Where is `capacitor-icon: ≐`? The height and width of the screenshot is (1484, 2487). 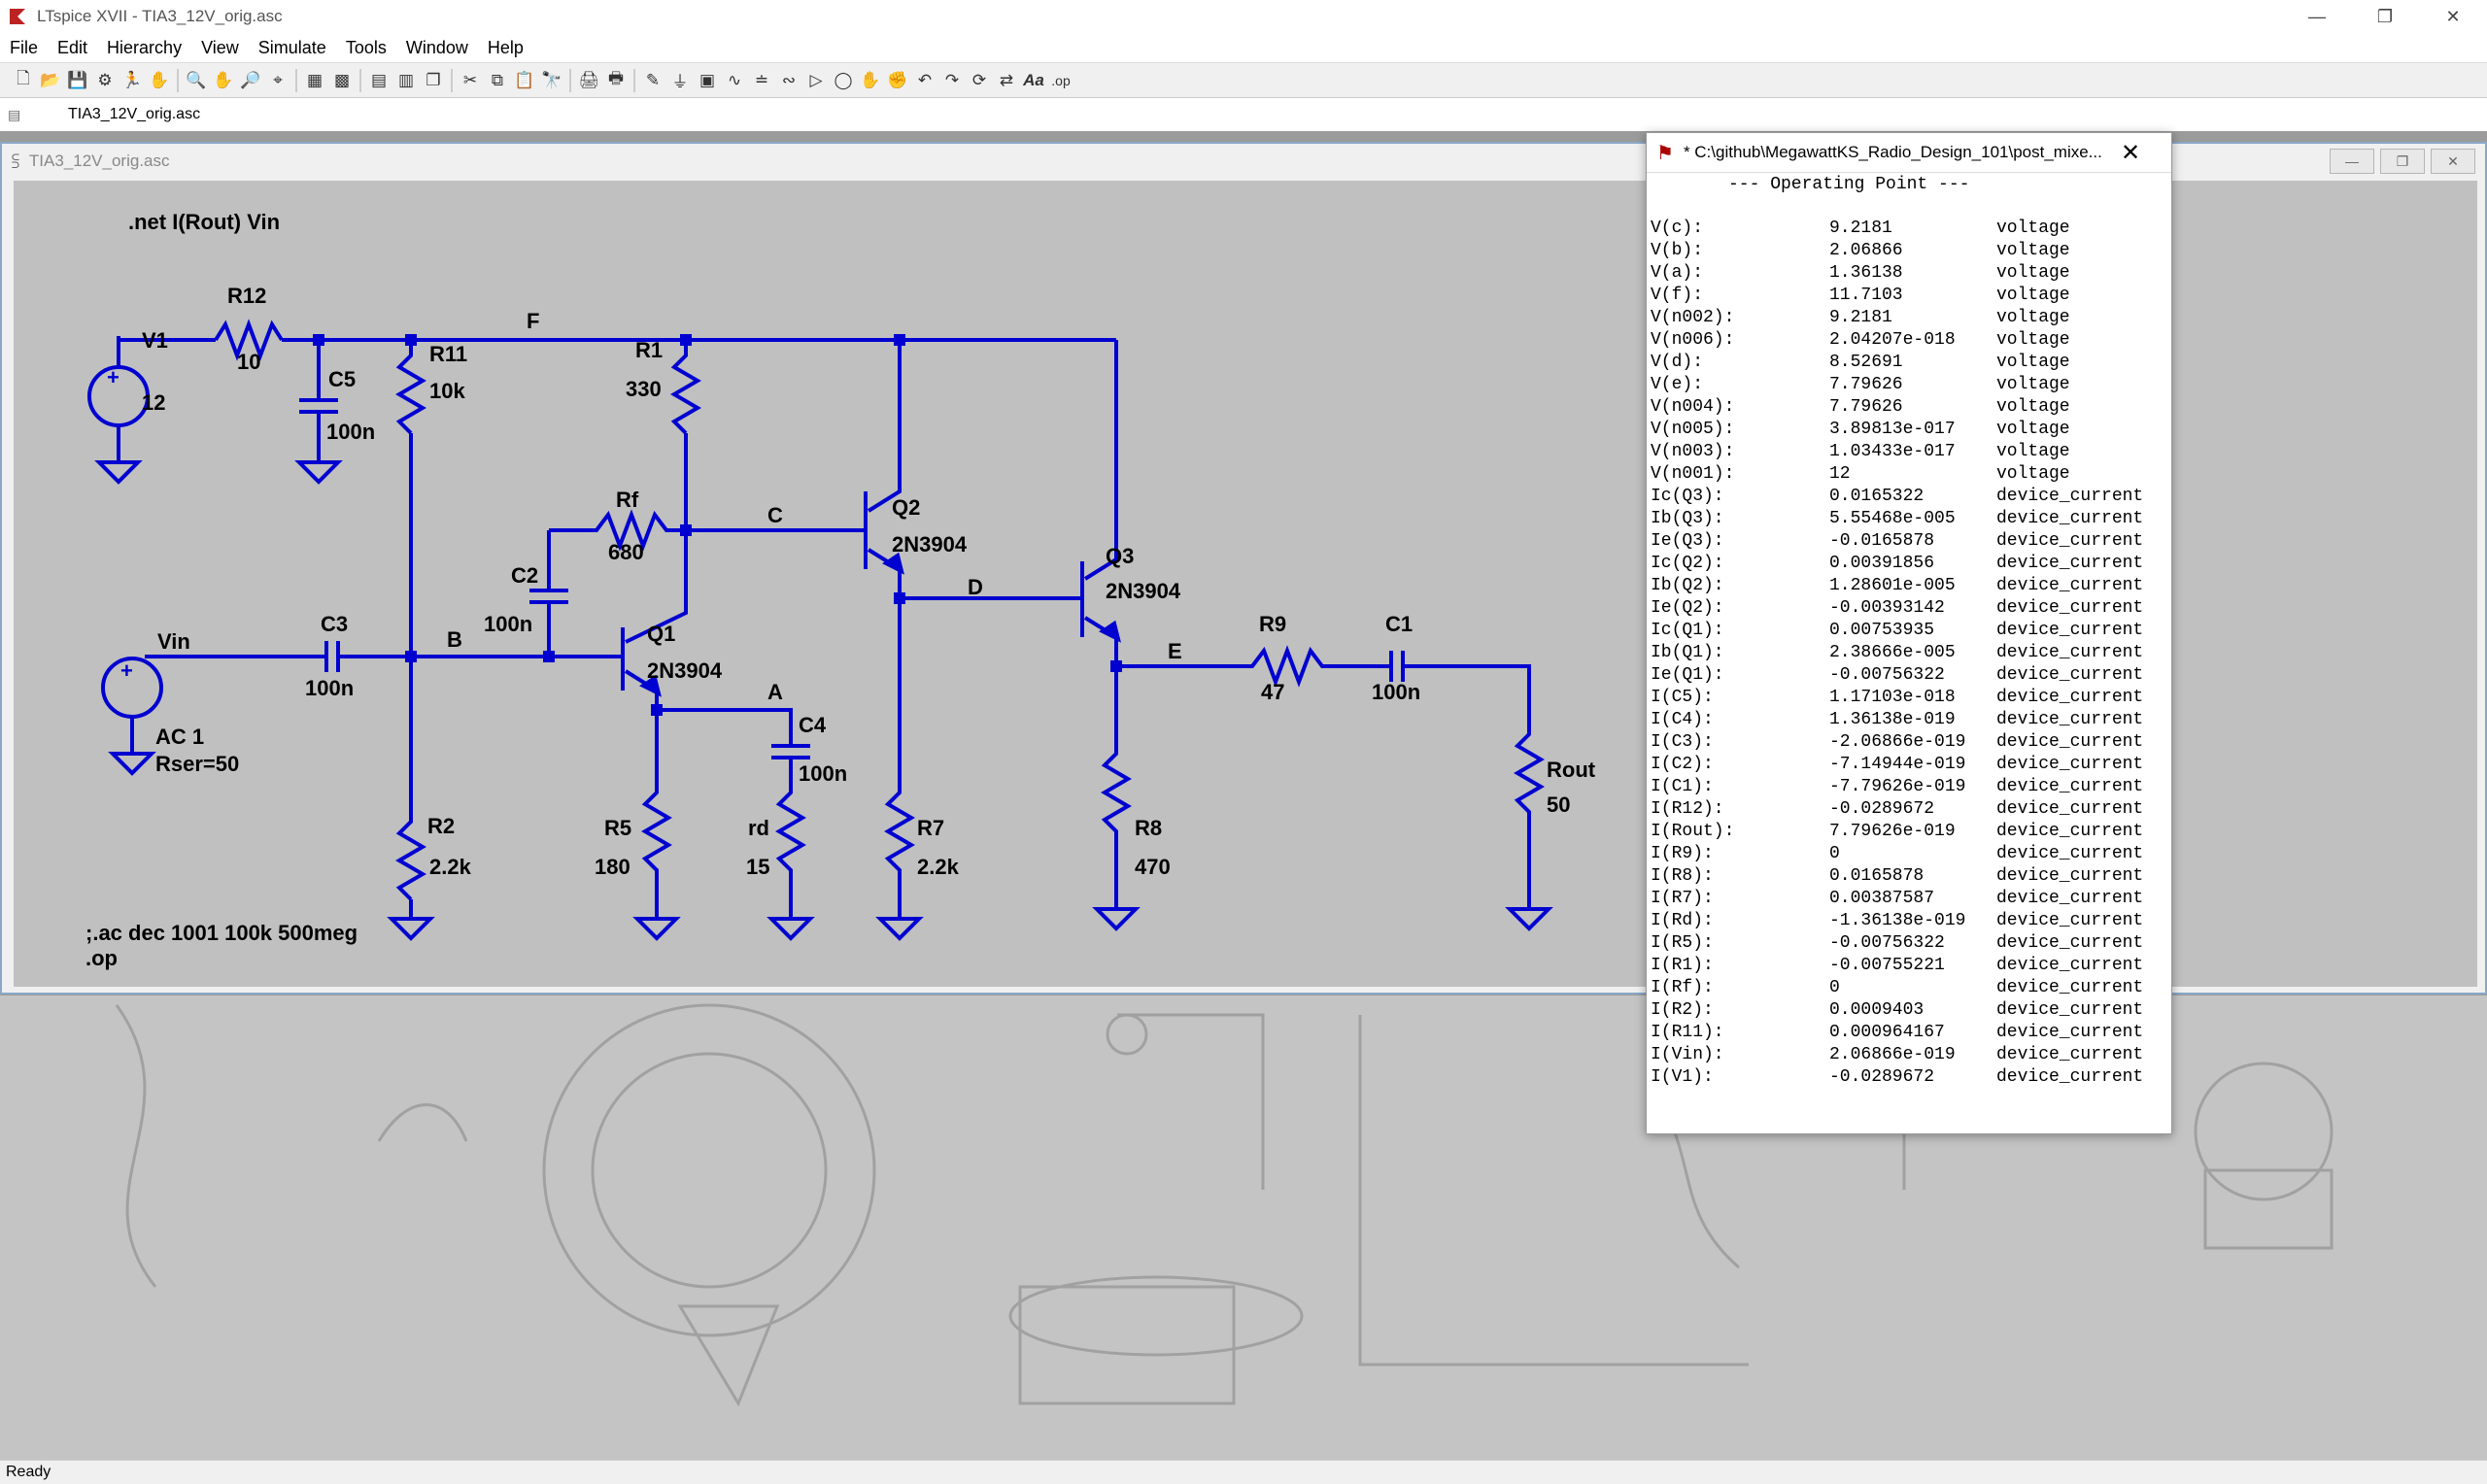 capacitor-icon: ≐ is located at coordinates (761, 80).